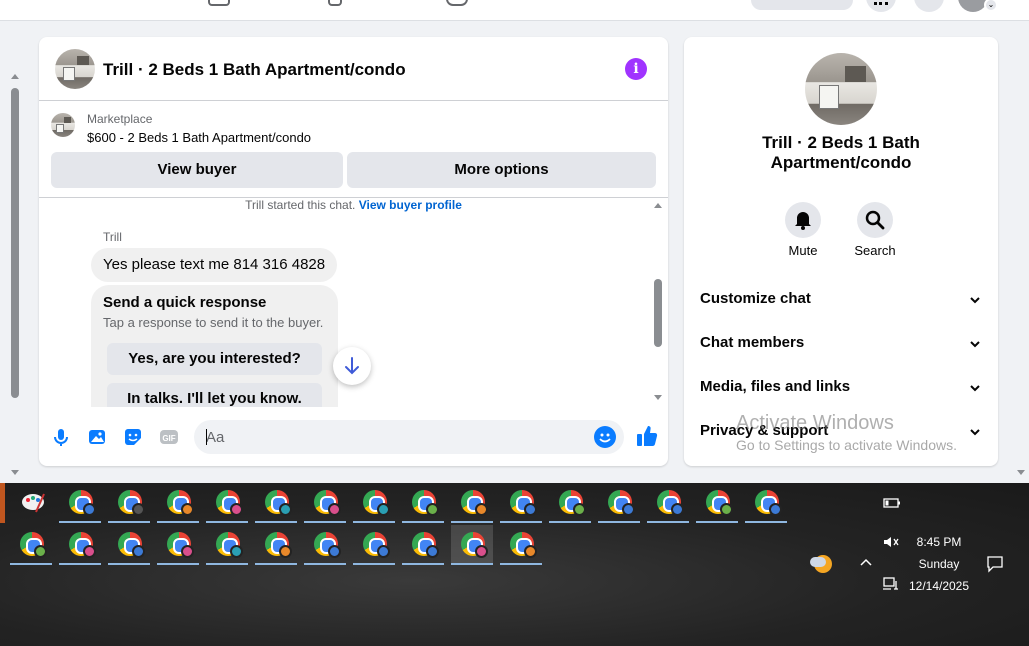 This screenshot has width=1029, height=646. What do you see at coordinates (169, 437) in the screenshot?
I see `gif-icon: GIF` at bounding box center [169, 437].